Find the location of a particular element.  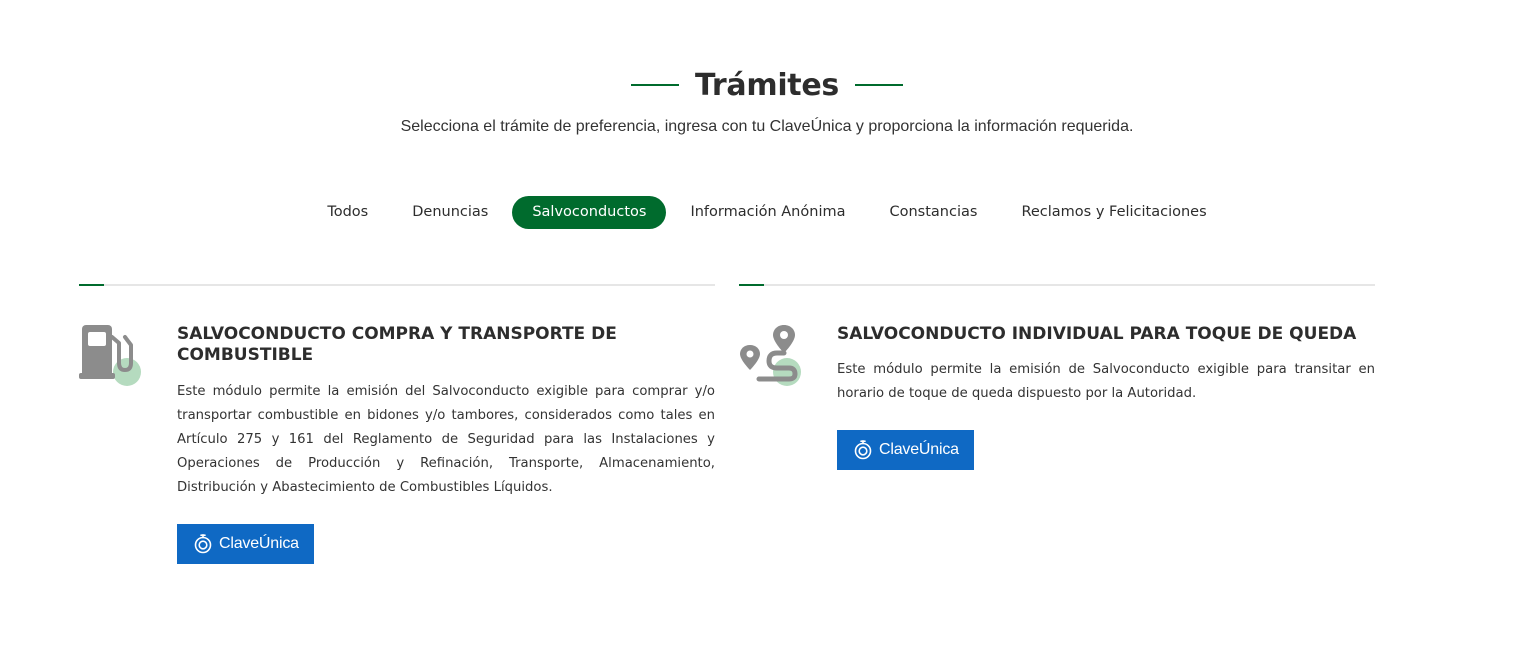

title-row: Trámites is located at coordinates (767, 85).